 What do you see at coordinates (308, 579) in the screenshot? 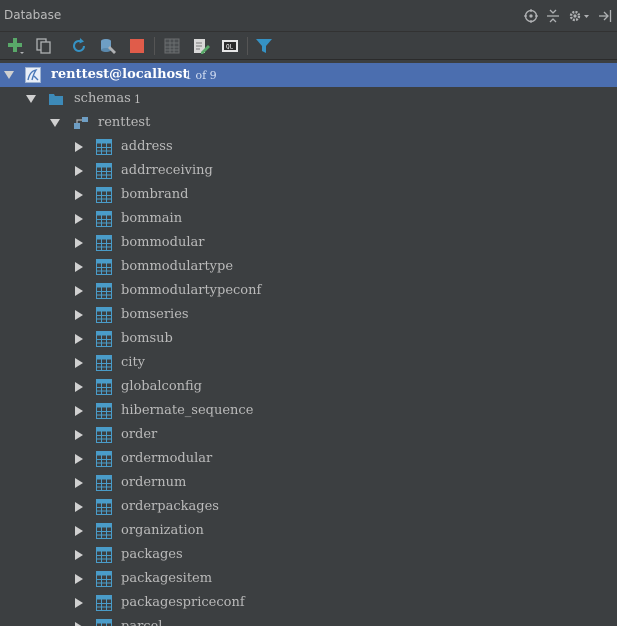
I see `table-row: packagesitem` at bounding box center [308, 579].